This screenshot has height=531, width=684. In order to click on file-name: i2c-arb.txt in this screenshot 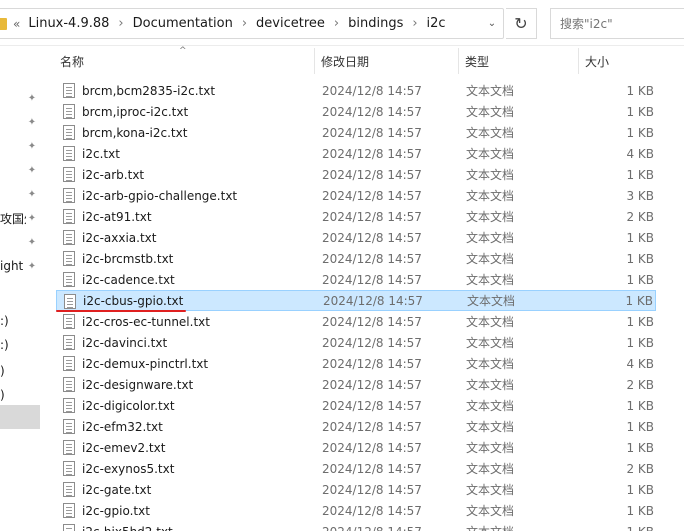, I will do `click(113, 174)`.